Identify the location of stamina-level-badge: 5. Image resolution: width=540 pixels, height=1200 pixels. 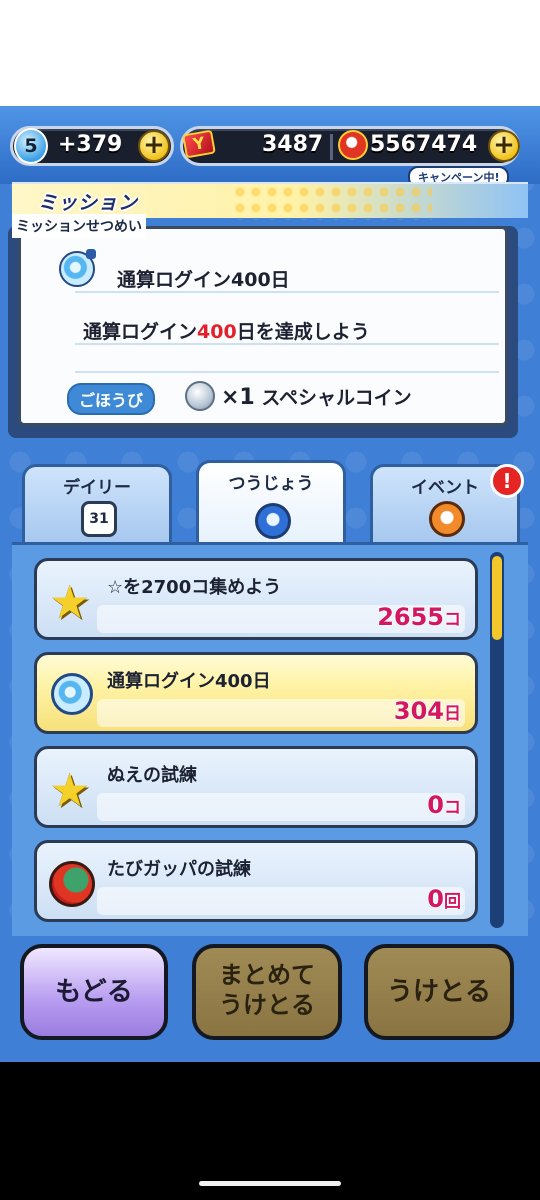
(31, 146).